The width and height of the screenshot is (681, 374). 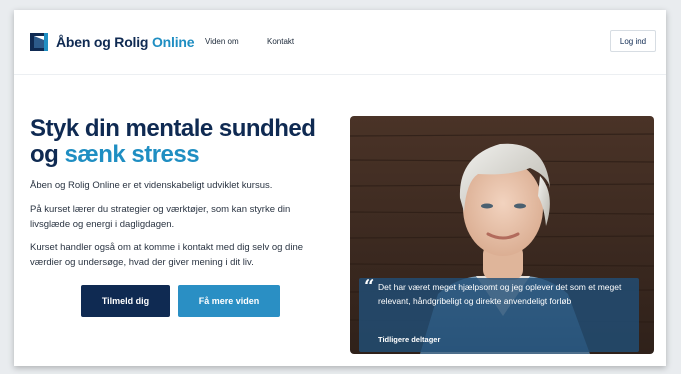 I want to click on hero-title: Styk din mentale sundhed og sænk stress, so click(x=190, y=142).